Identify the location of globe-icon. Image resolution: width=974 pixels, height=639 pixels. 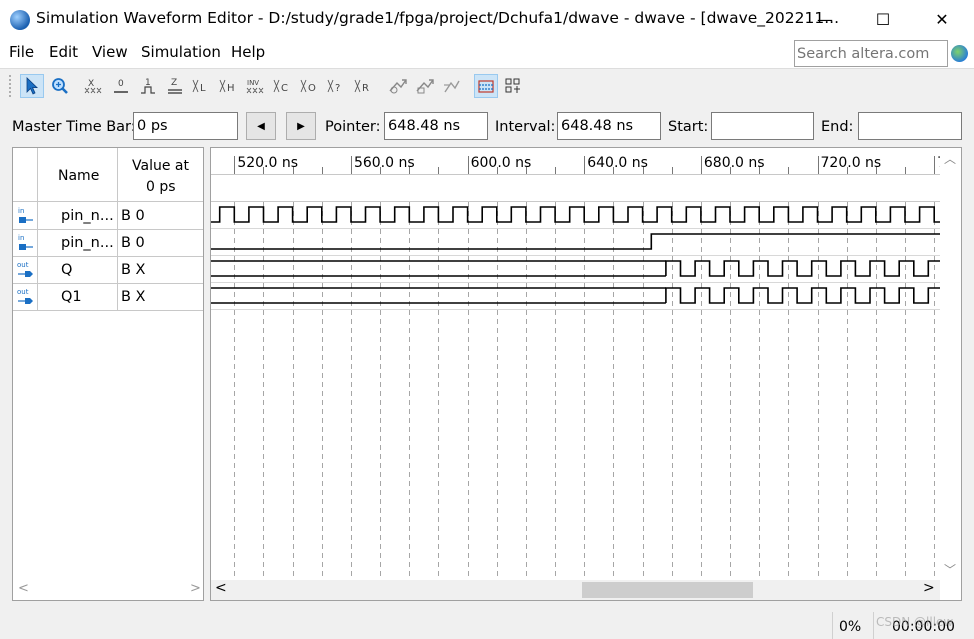
(959, 53).